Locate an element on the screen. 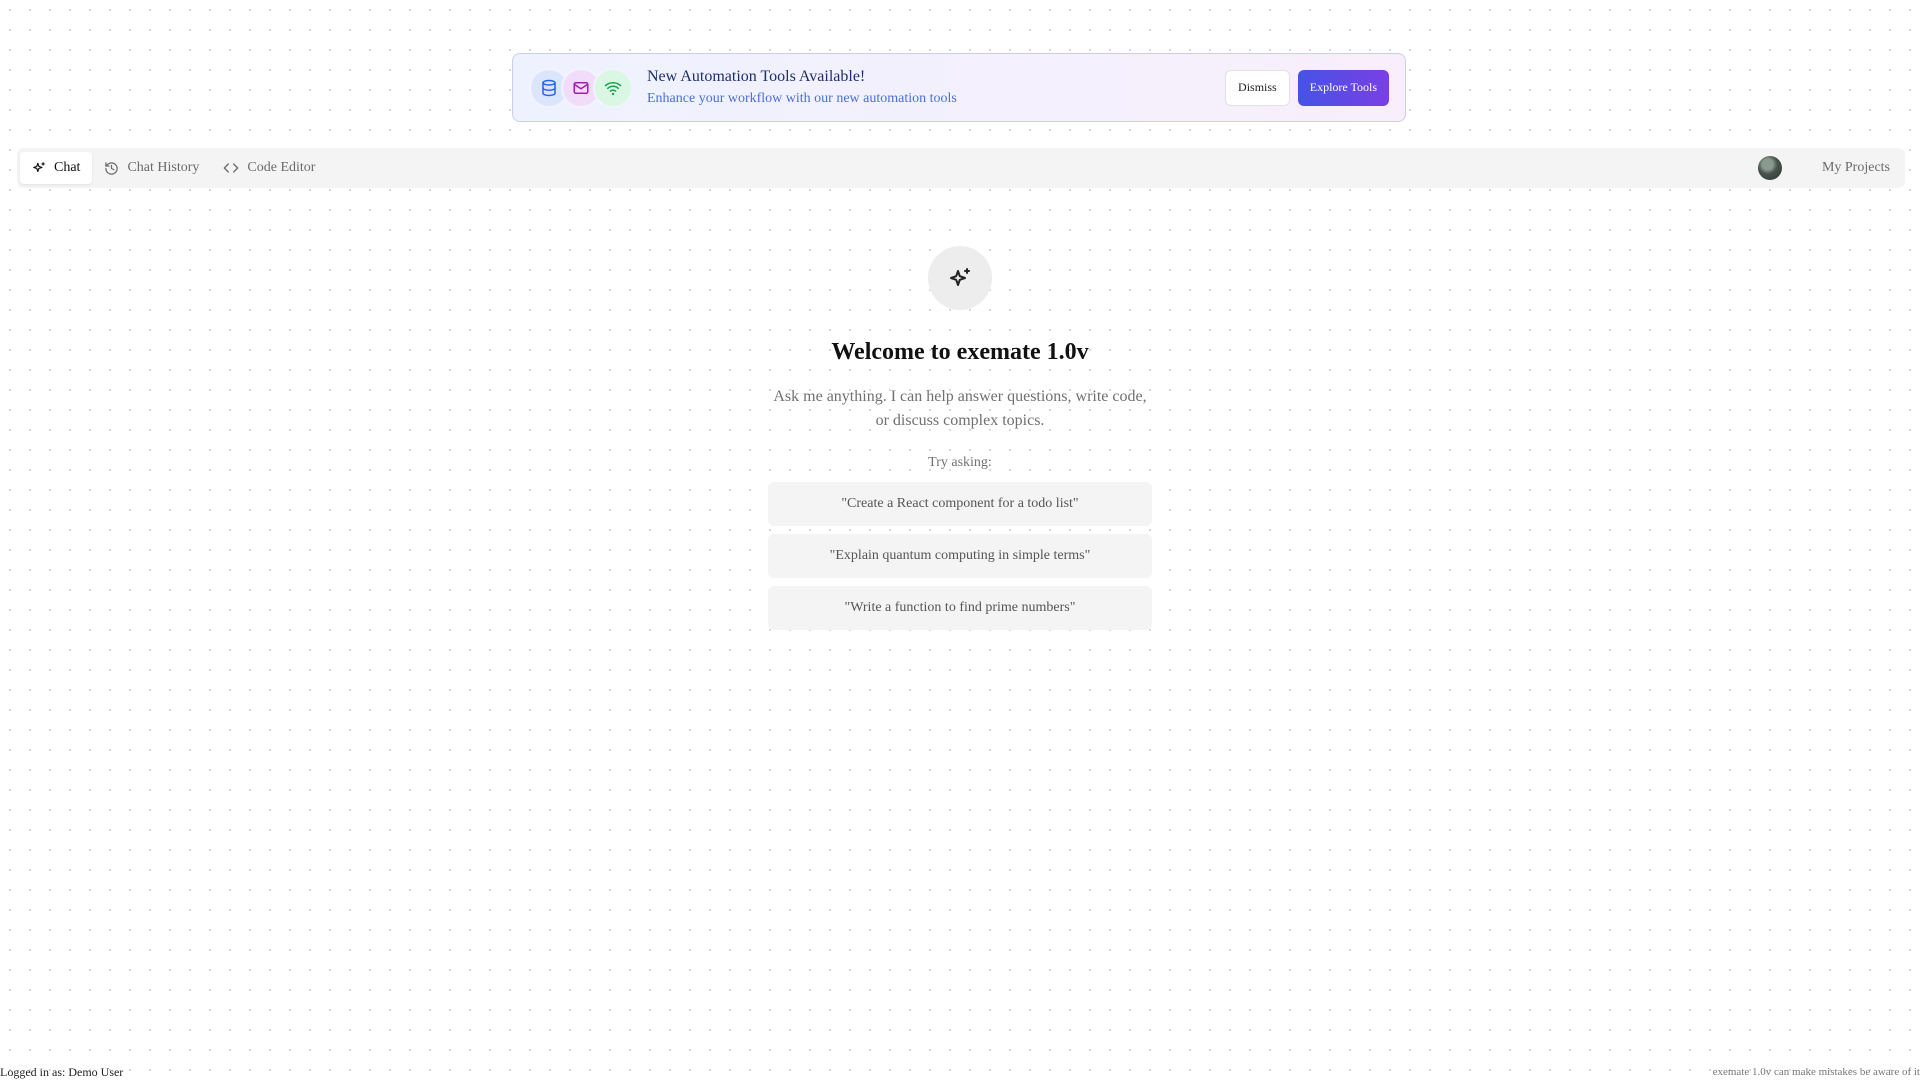 This screenshot has height=1080, width=1920. welcome-title: Welcome to exemate 1.0v is located at coordinates (960, 352).